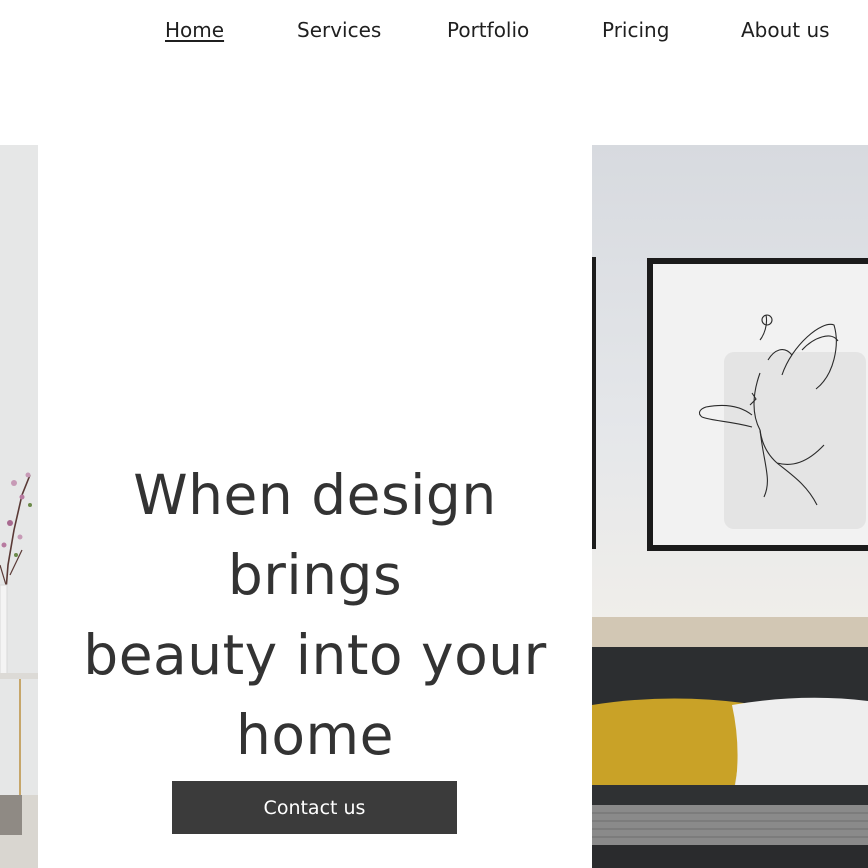 The image size is (868, 868). What do you see at coordinates (434, 31) in the screenshot?
I see `main-nav: Home Services Portfolio Pricing About us` at bounding box center [434, 31].